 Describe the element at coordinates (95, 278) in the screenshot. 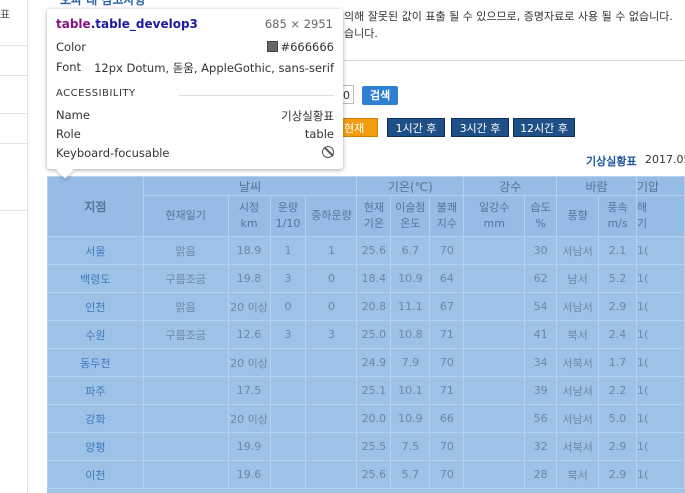

I see `station-link: 백령도` at that location.